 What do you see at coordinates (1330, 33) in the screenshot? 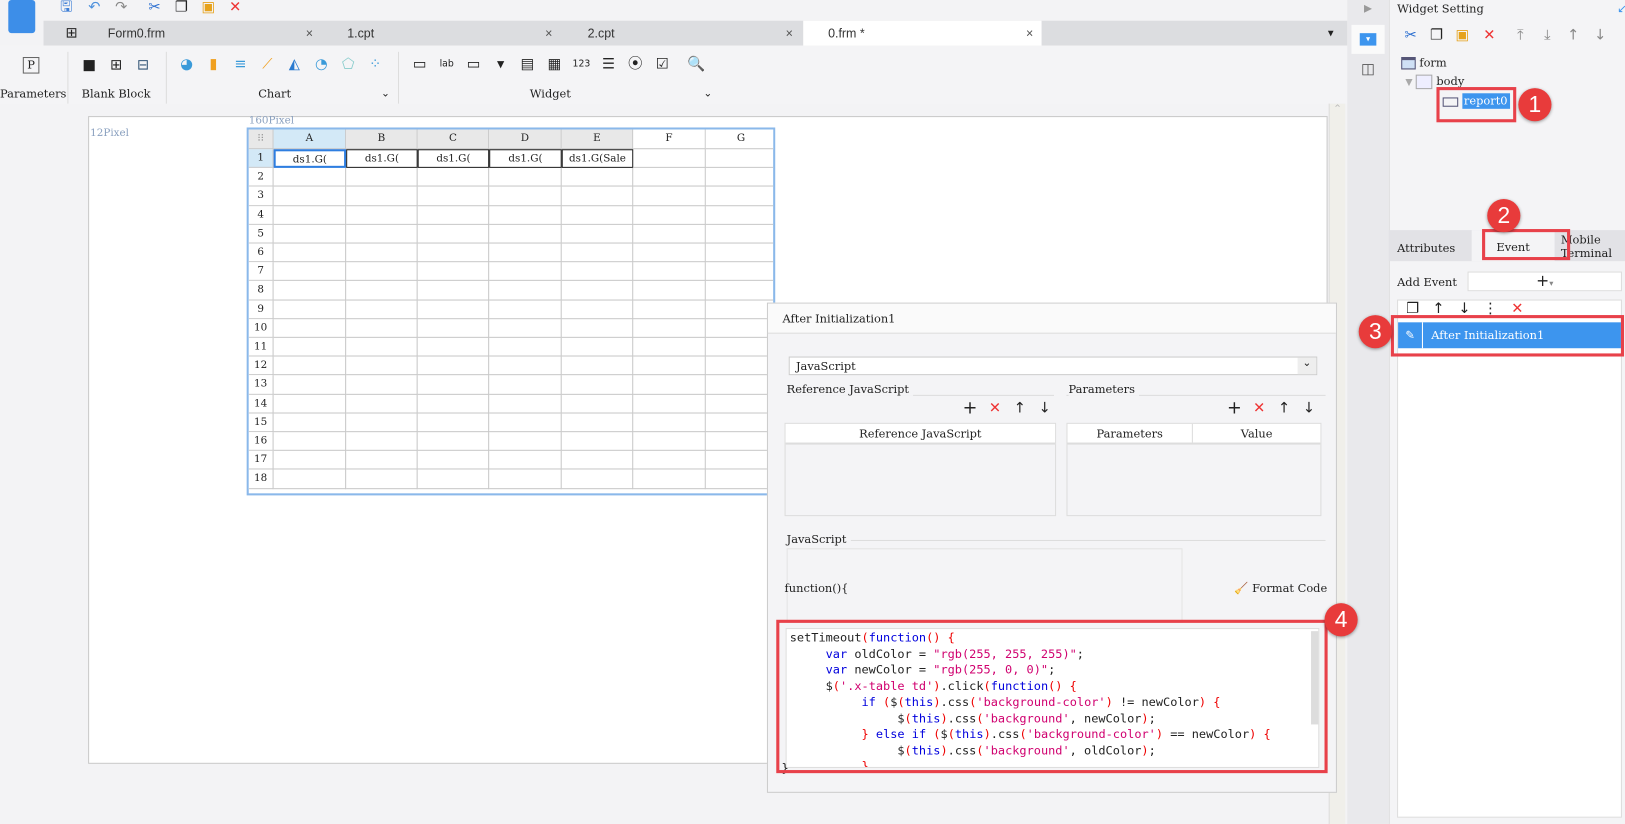
I see `tab-menu-icon: ▾` at bounding box center [1330, 33].